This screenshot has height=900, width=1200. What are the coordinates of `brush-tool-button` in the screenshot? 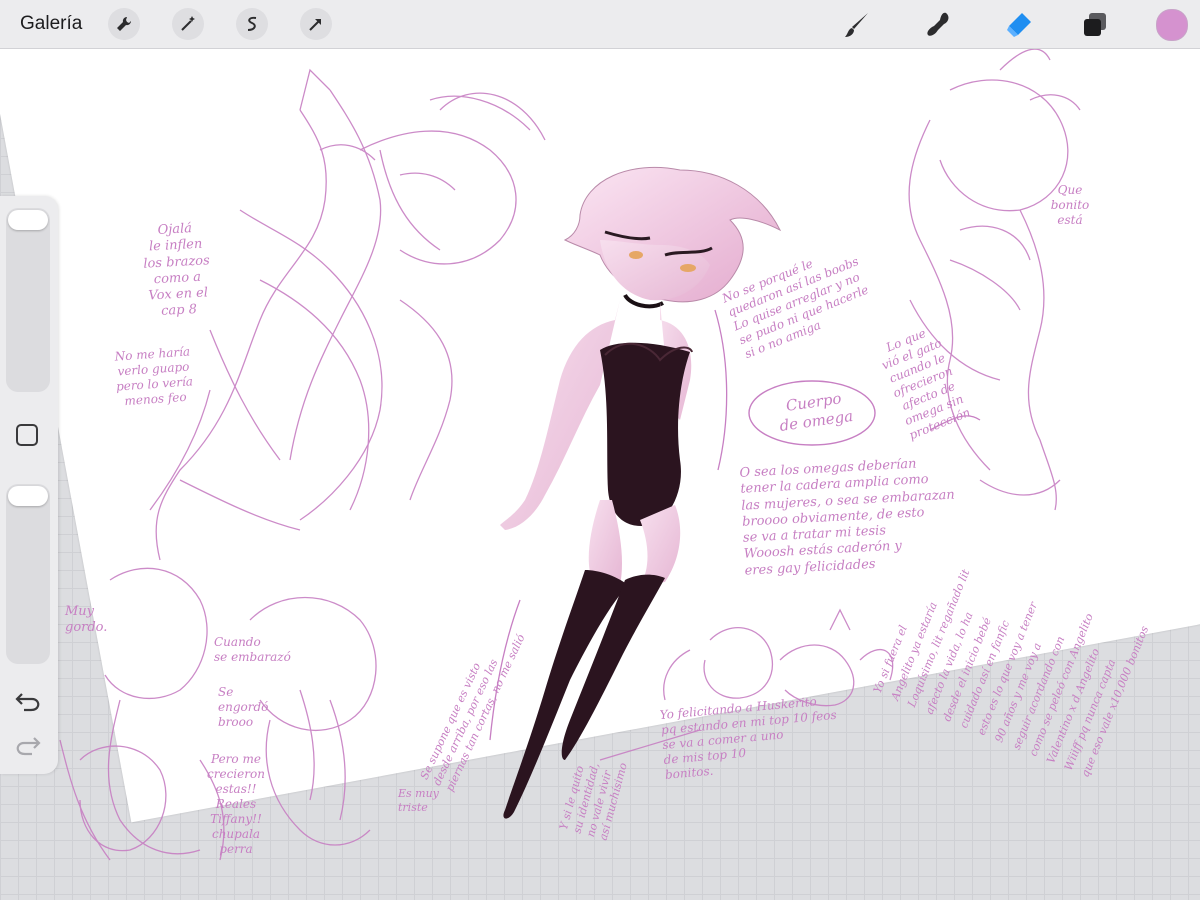 It's located at (857, 25).